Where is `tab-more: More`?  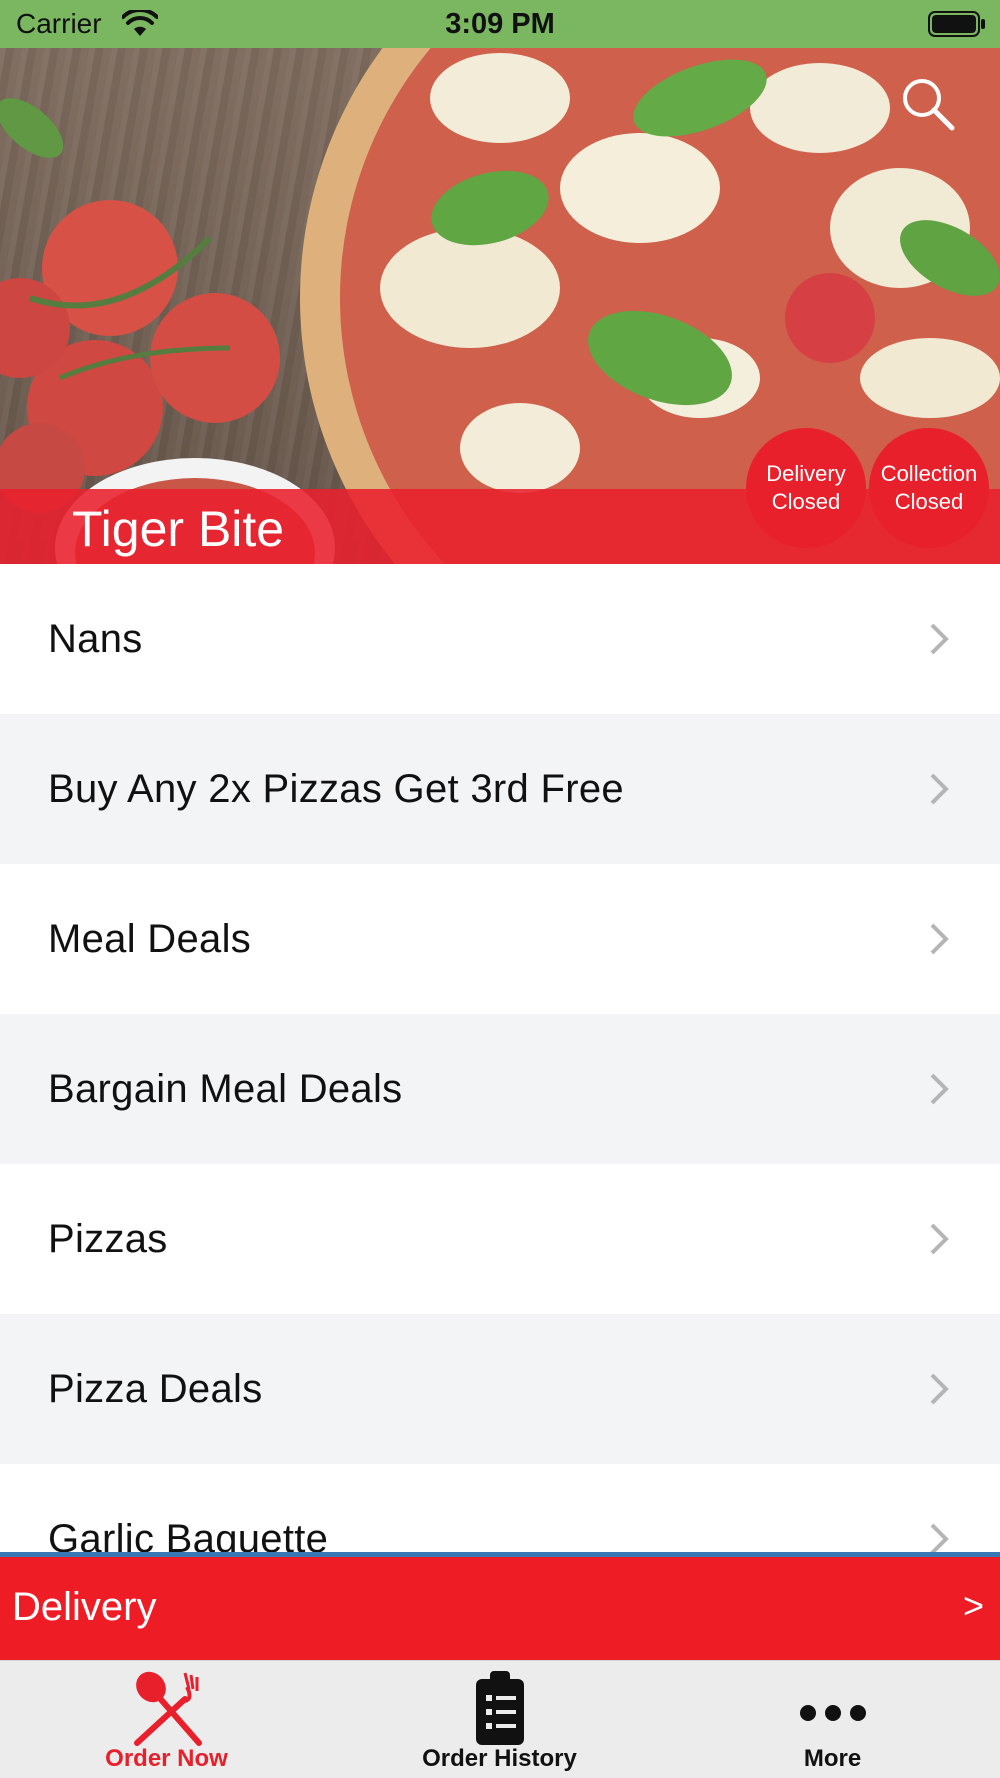 tab-more: More is located at coordinates (832, 1719).